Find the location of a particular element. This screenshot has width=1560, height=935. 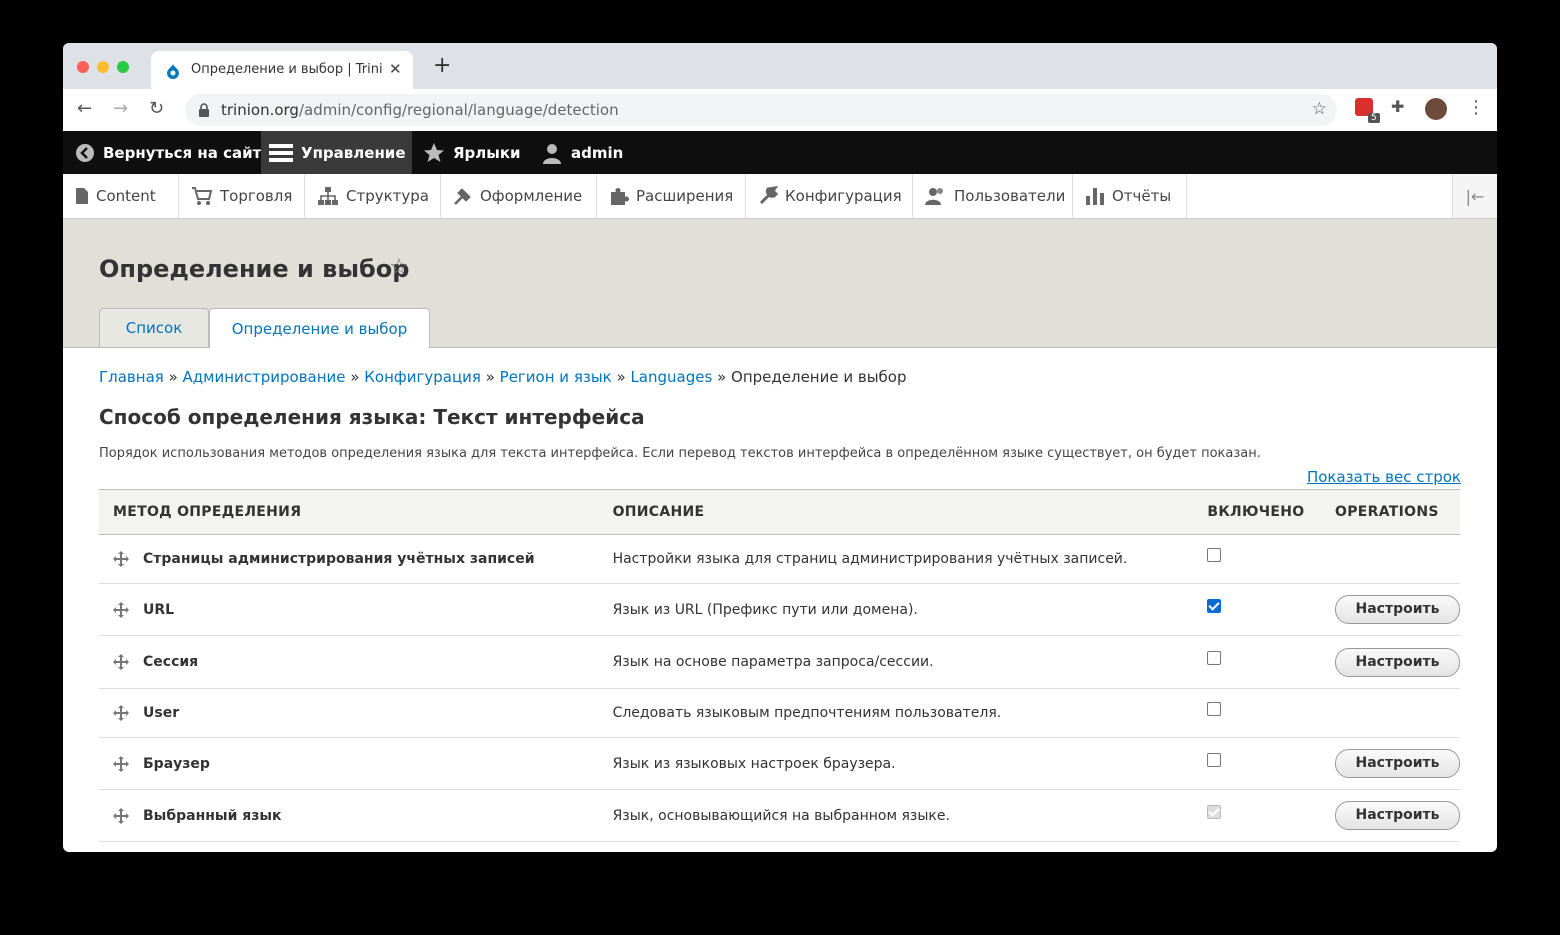

add-shortcut-star-icon: ☆ is located at coordinates (399, 267).